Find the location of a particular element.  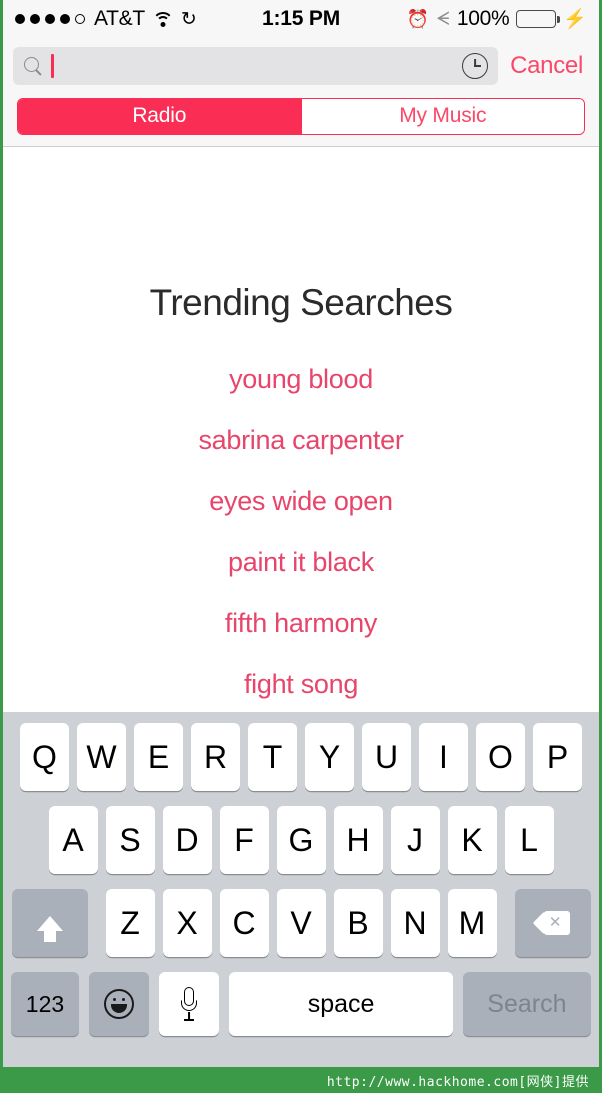

cancel-button: Cancel is located at coordinates (547, 66).